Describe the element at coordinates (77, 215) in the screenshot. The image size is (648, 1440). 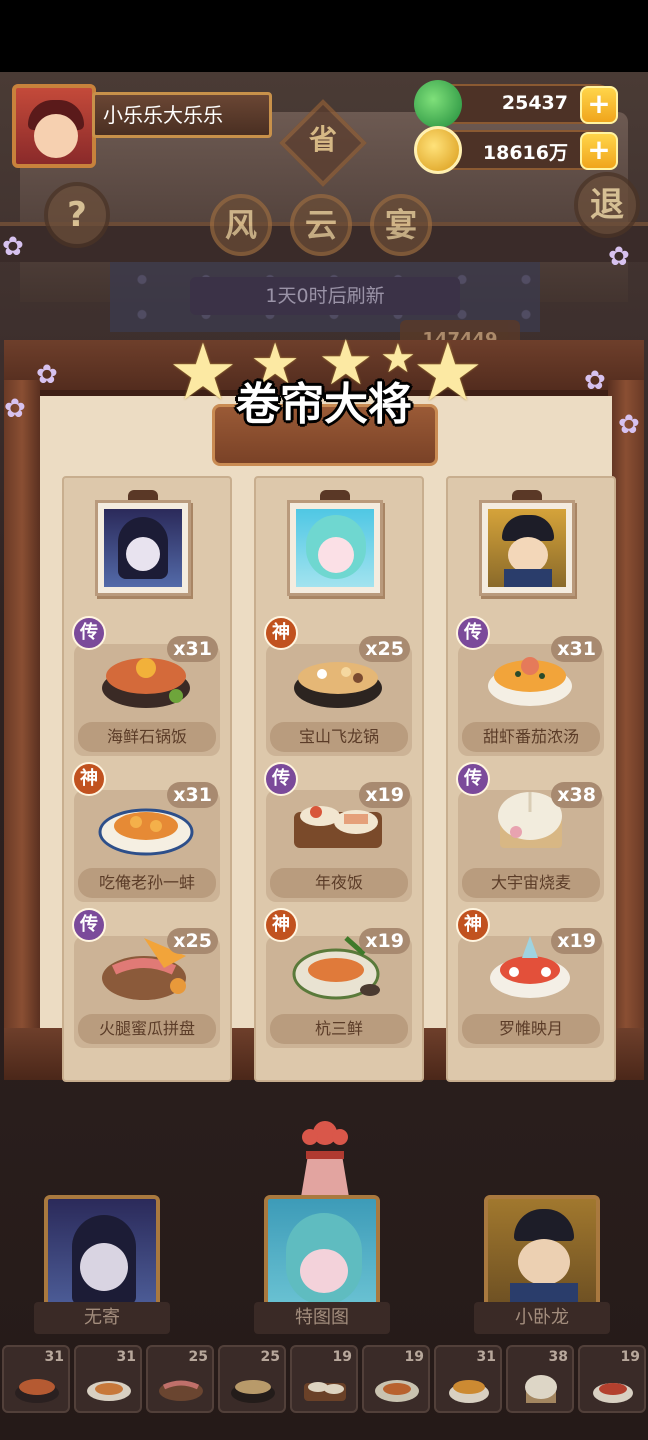
I see `help-button: ?` at that location.